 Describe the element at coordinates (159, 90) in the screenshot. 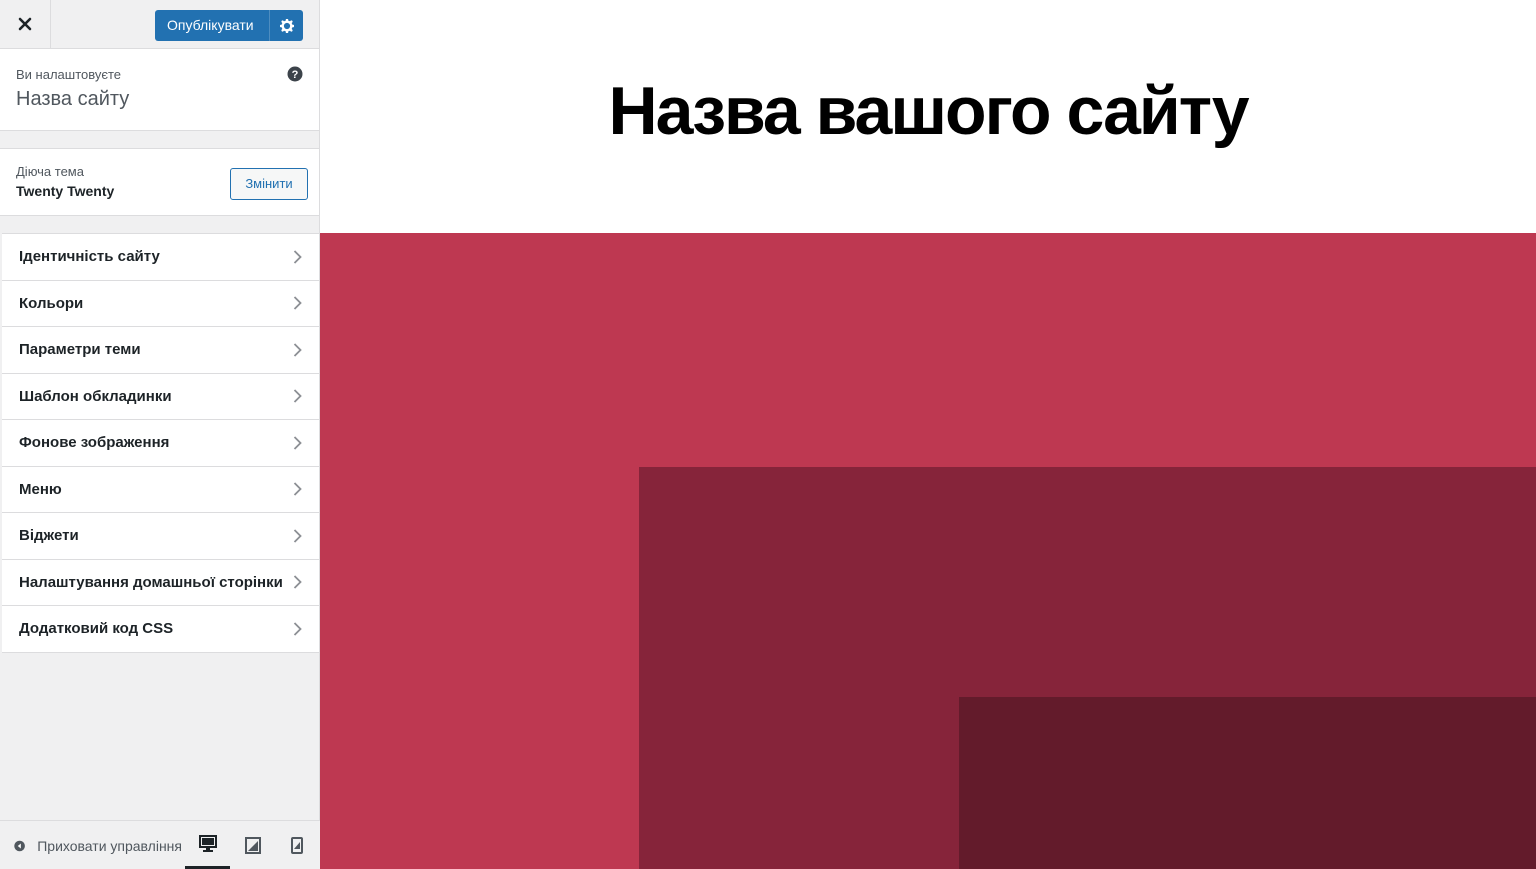

I see `customizing-info: Ви налаштовуєте Назва сайту ?` at that location.